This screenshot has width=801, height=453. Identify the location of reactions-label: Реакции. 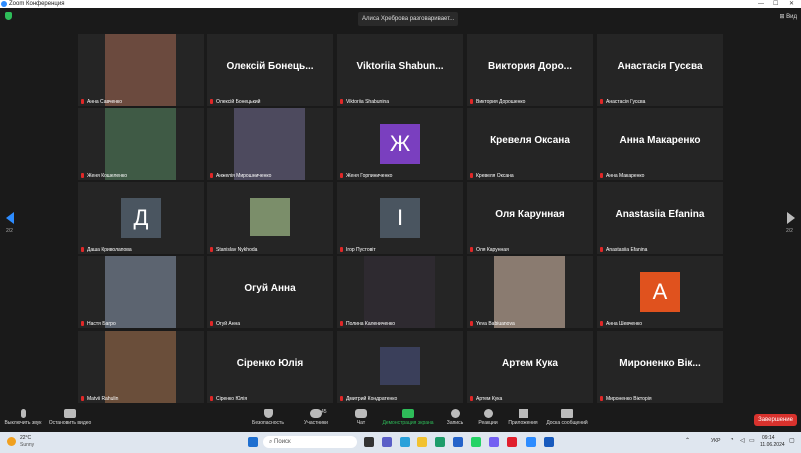
(488, 423).